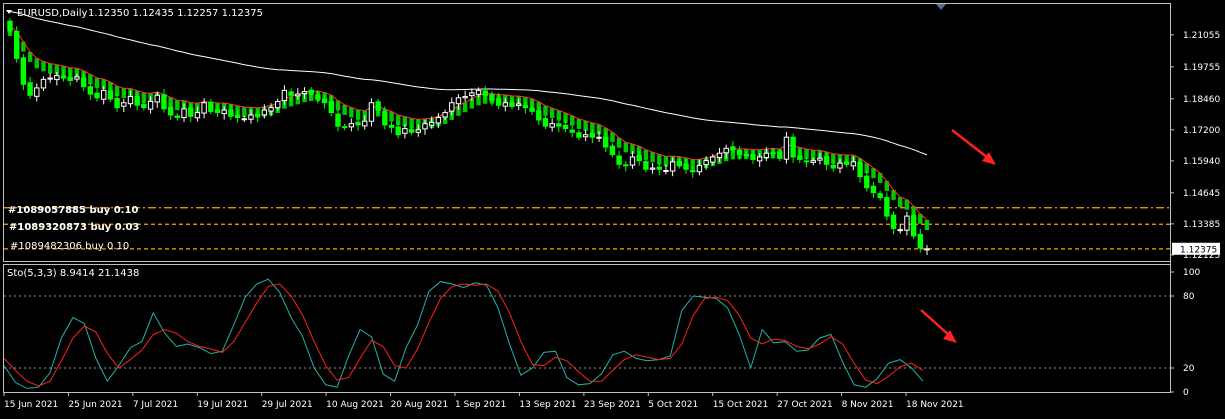 This screenshot has height=419, width=1225. What do you see at coordinates (52, 13) in the screenshot?
I see `symbol-label: EURUSD,Daily` at bounding box center [52, 13].